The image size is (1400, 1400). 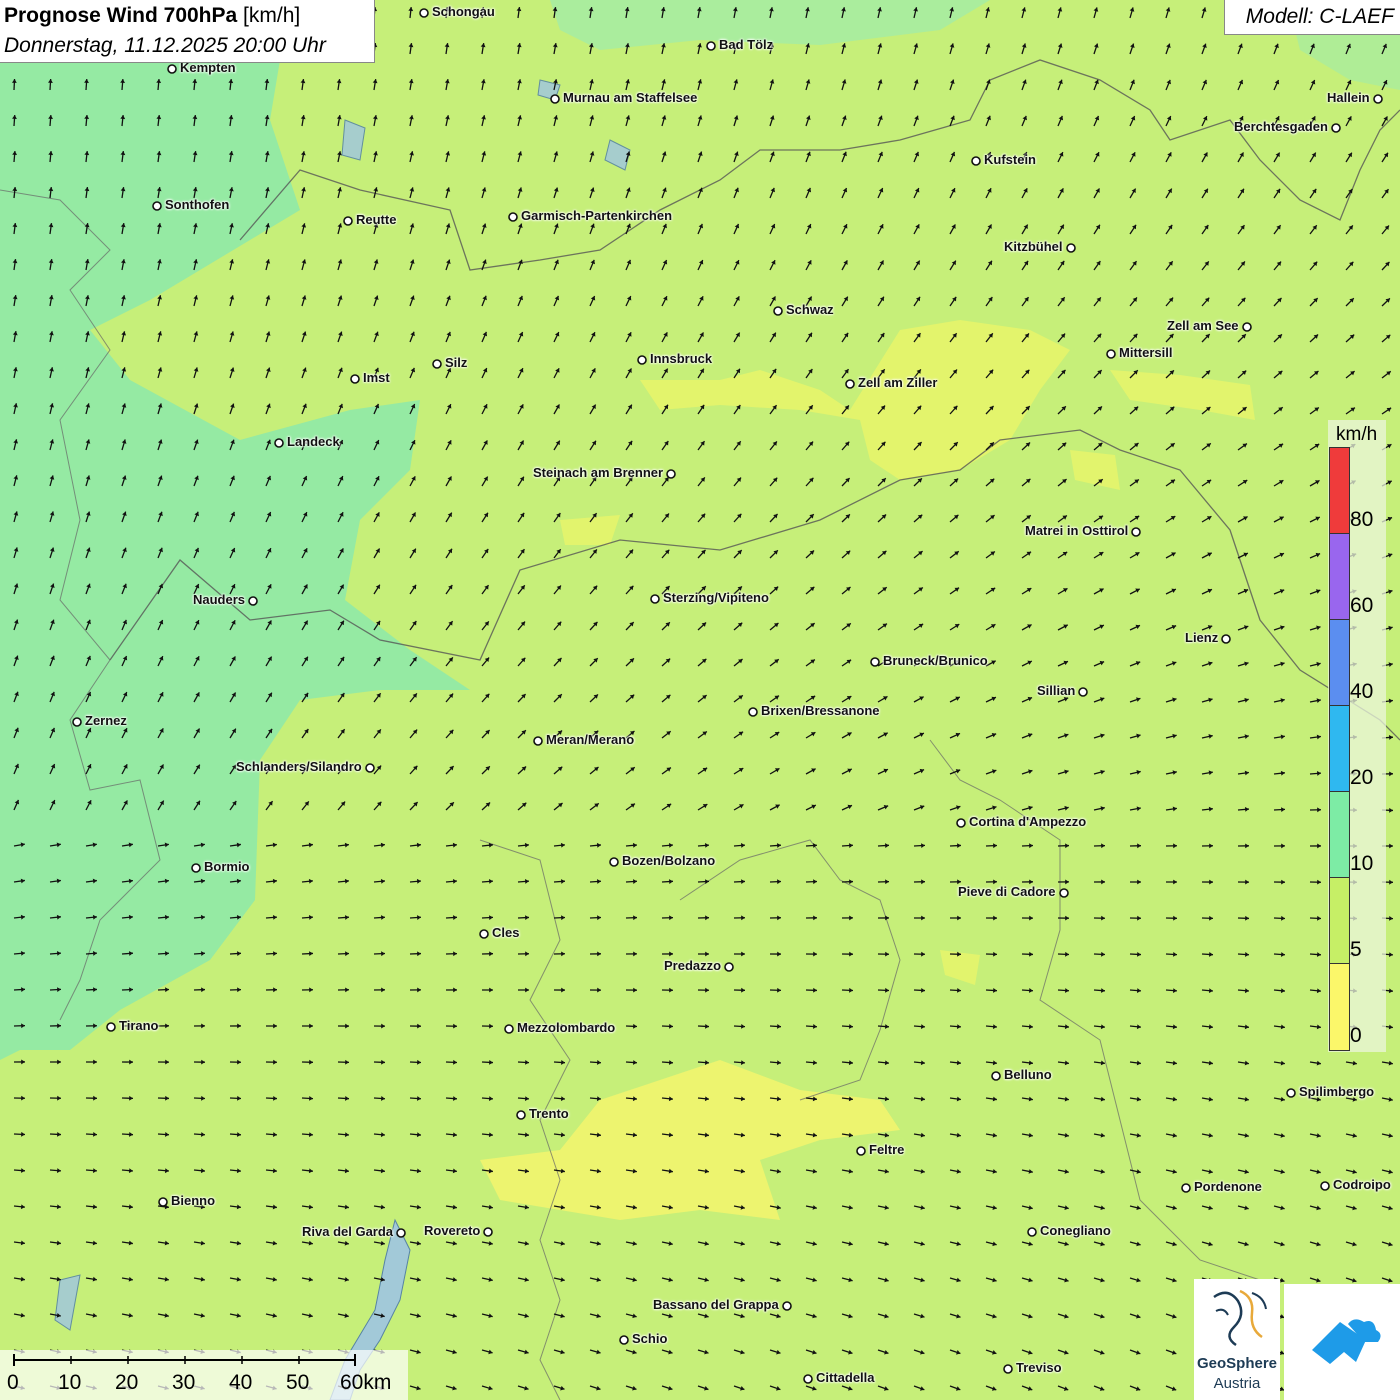 I want to click on city-label: Schwaz, so click(x=810, y=309).